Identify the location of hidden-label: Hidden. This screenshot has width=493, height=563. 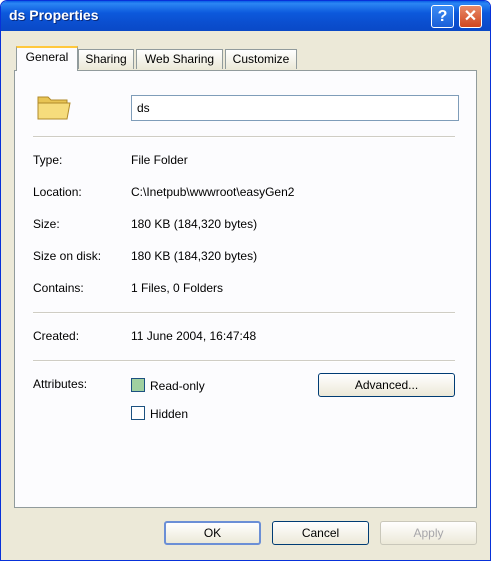
(169, 414).